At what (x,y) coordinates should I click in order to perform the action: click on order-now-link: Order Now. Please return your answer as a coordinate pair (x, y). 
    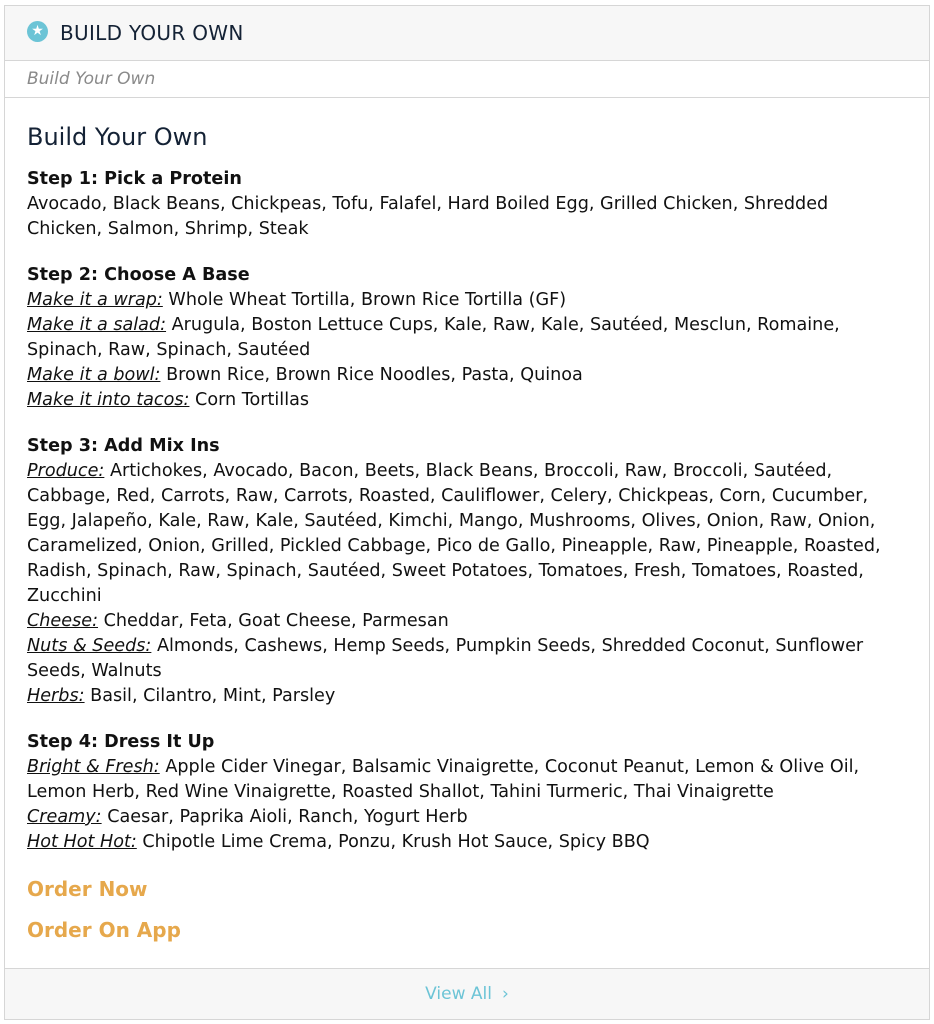
    Looking at the image, I should click on (467, 889).